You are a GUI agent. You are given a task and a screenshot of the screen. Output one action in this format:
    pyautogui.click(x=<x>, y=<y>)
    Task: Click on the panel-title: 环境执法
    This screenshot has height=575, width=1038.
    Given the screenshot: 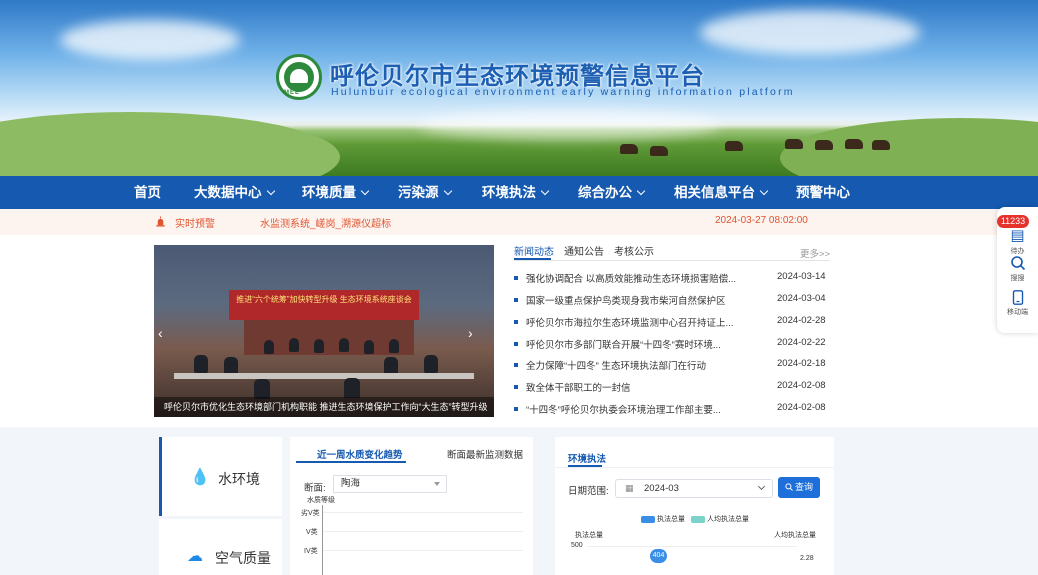 What is the action you would take?
    pyautogui.click(x=587, y=459)
    